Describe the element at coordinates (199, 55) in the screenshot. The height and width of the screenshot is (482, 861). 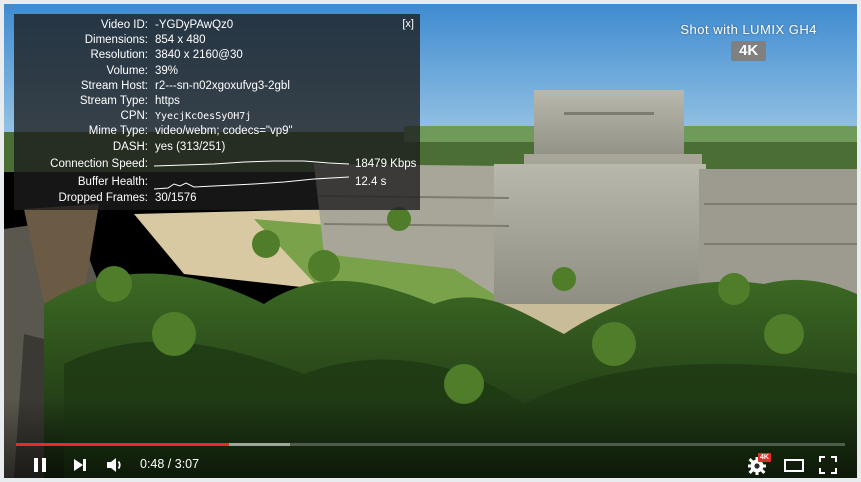
I see `stat-value: 3840 x 2160@30` at that location.